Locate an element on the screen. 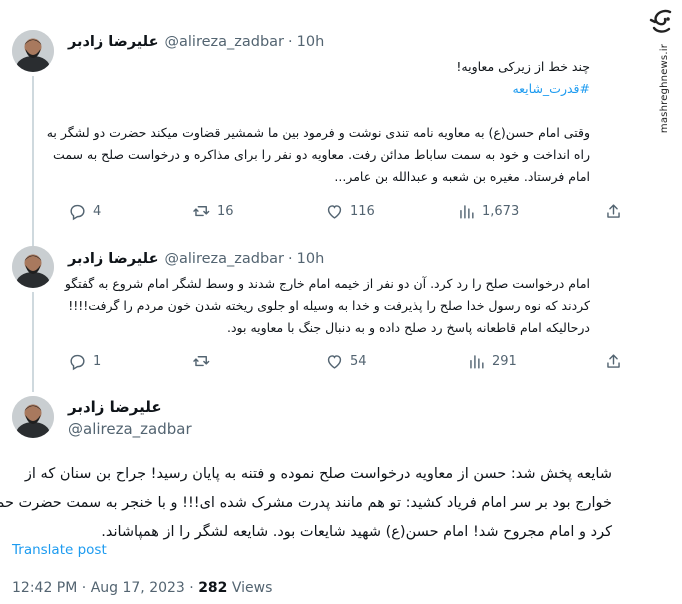 Image resolution: width=682 pixels, height=604 pixels. author-name: علیرضا زادبر is located at coordinates (115, 407).